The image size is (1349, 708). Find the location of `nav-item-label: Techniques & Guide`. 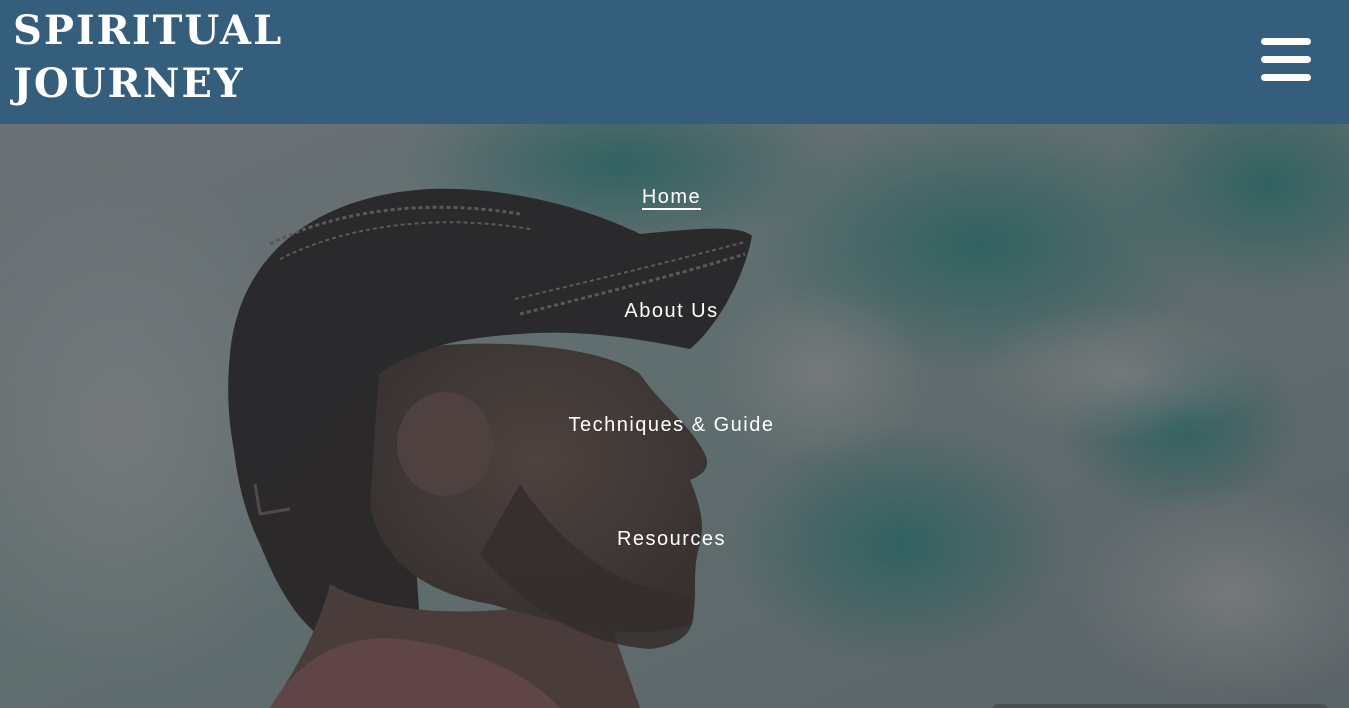

nav-item-label: Techniques & Guide is located at coordinates (671, 425).